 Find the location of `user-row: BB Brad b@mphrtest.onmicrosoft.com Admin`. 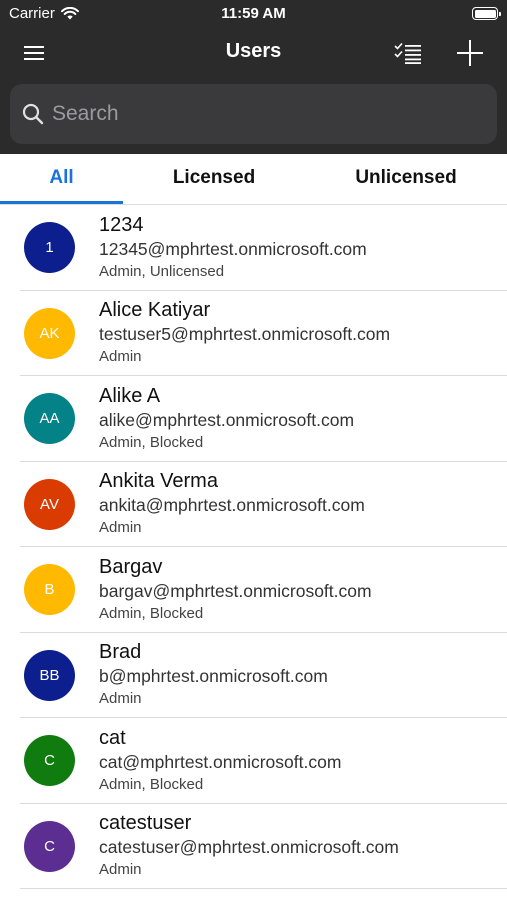

user-row: BB Brad b@mphrtest.onmicrosoft.com Admin is located at coordinates (253, 676).